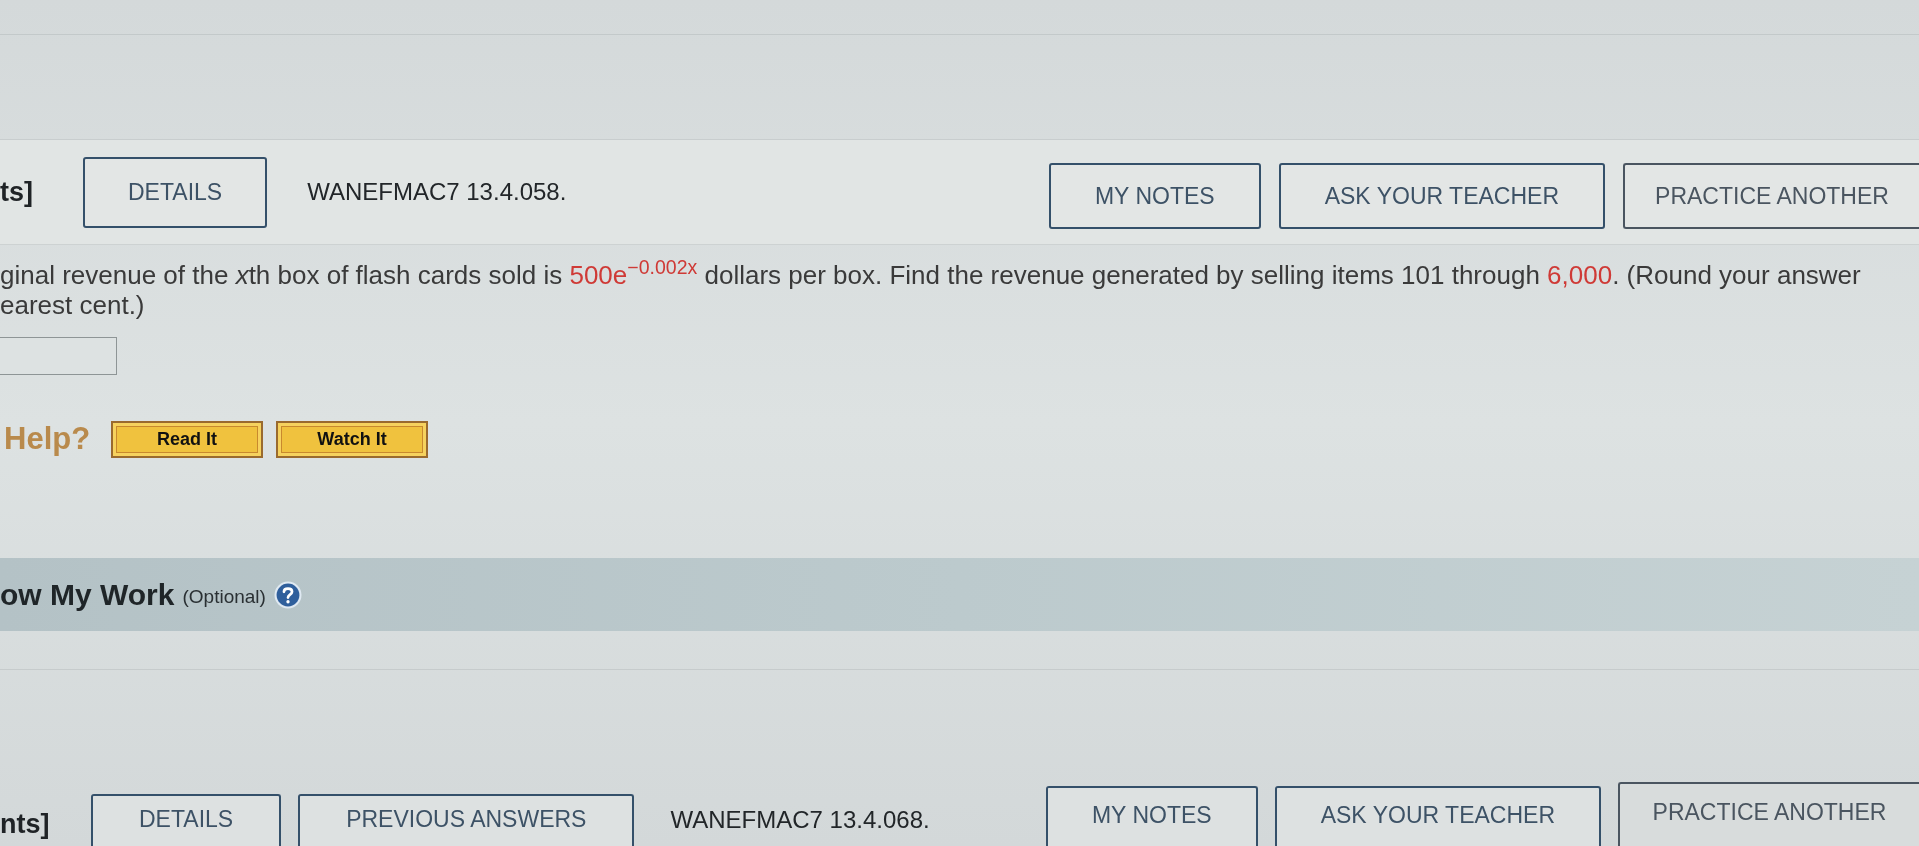  What do you see at coordinates (87, 595) in the screenshot?
I see `section-title: ow My Work` at bounding box center [87, 595].